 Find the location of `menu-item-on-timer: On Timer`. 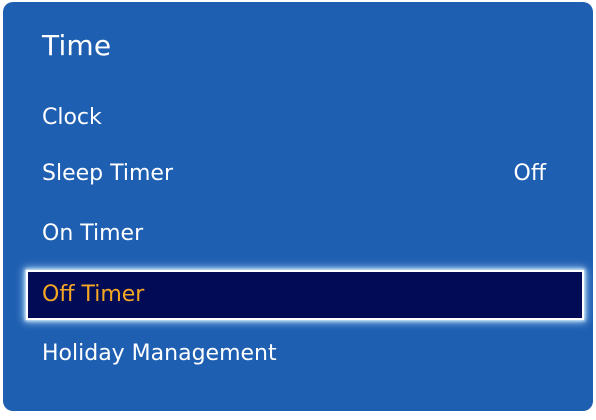

menu-item-on-timer: On Timer is located at coordinates (298, 234).